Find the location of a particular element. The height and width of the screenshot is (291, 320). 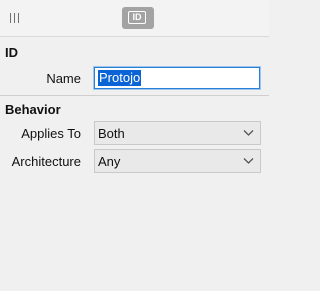

architecture-value: Any is located at coordinates (109, 161).